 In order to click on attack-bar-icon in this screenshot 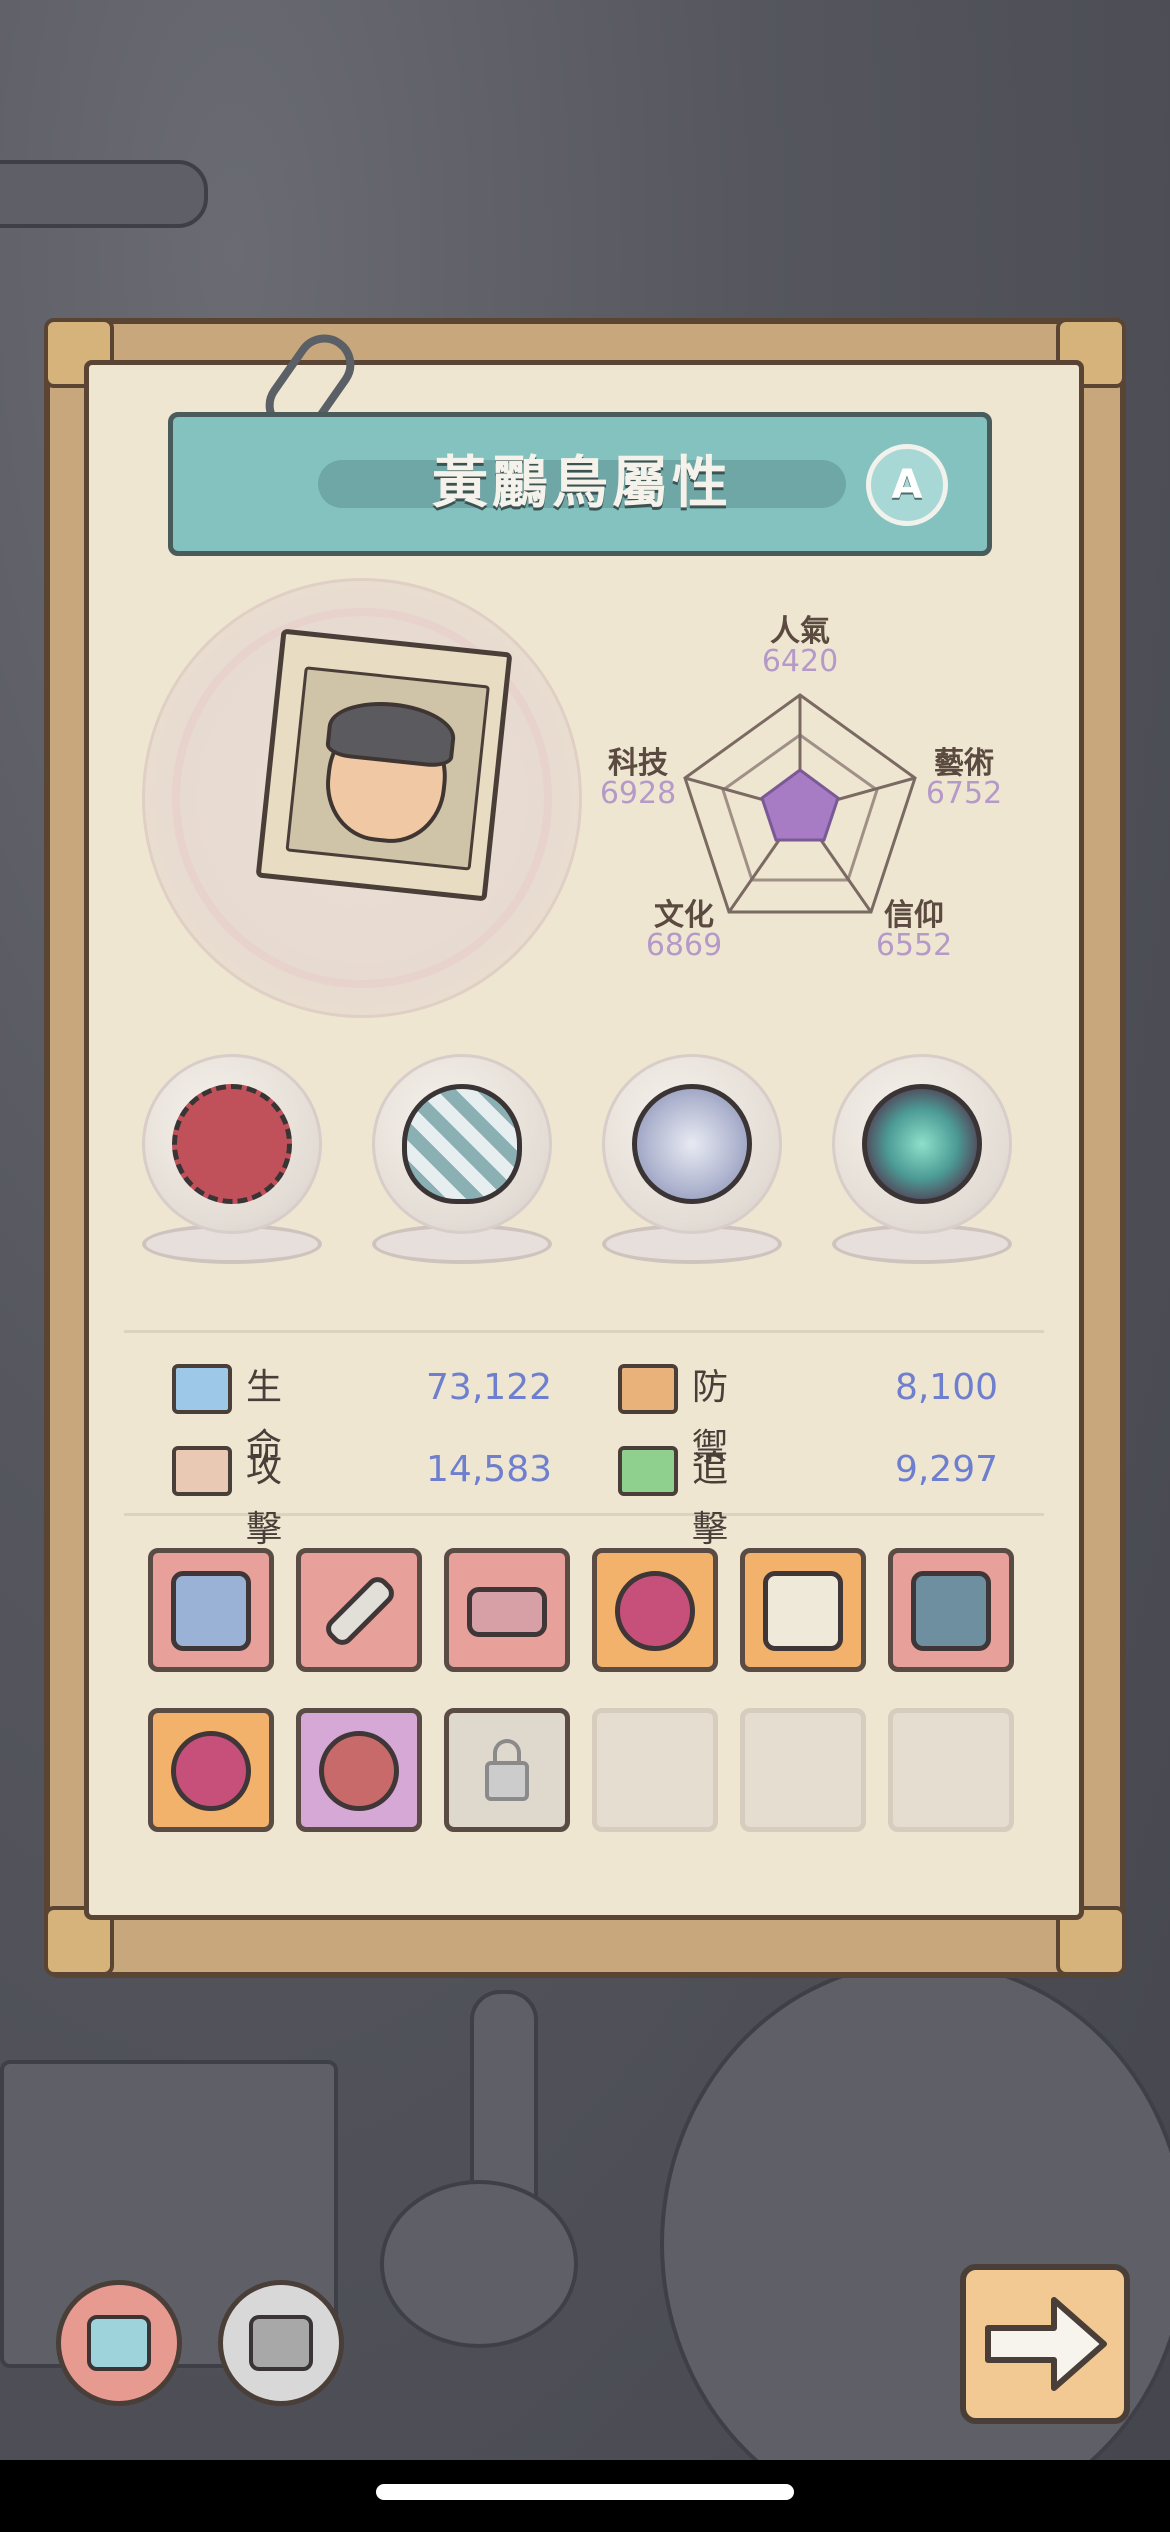, I will do `click(202, 1471)`.